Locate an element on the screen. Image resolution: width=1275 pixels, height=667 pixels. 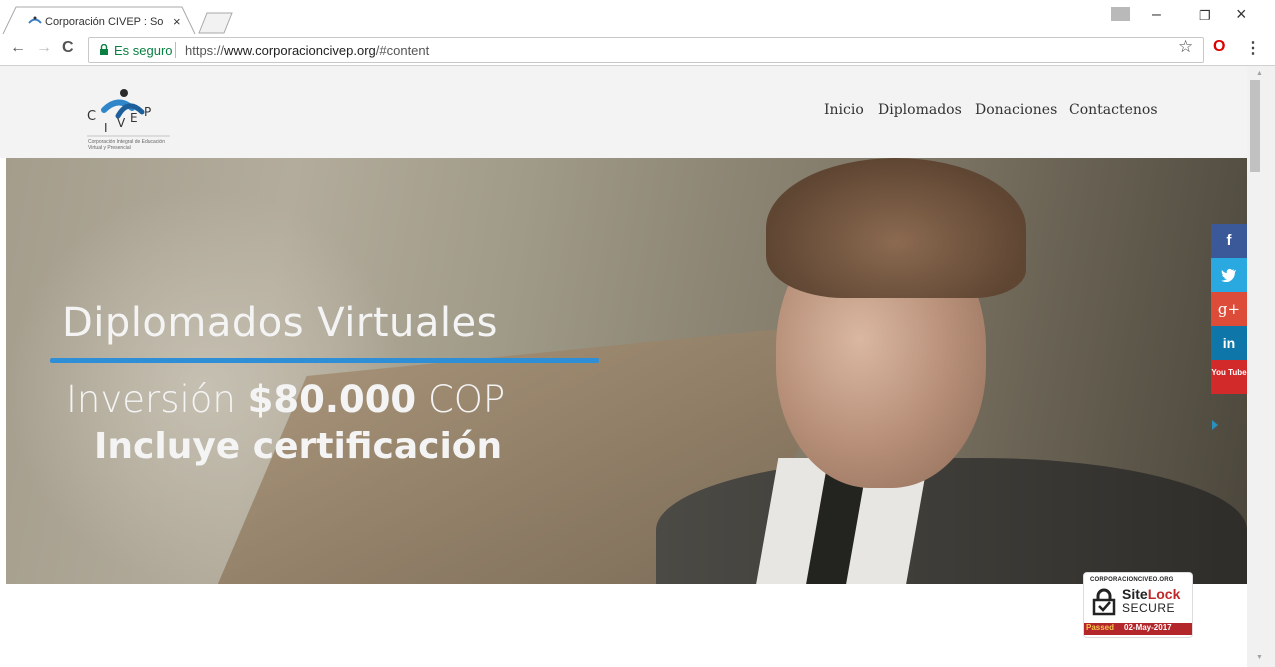
logo-letter-i: I is located at coordinates (106, 128).